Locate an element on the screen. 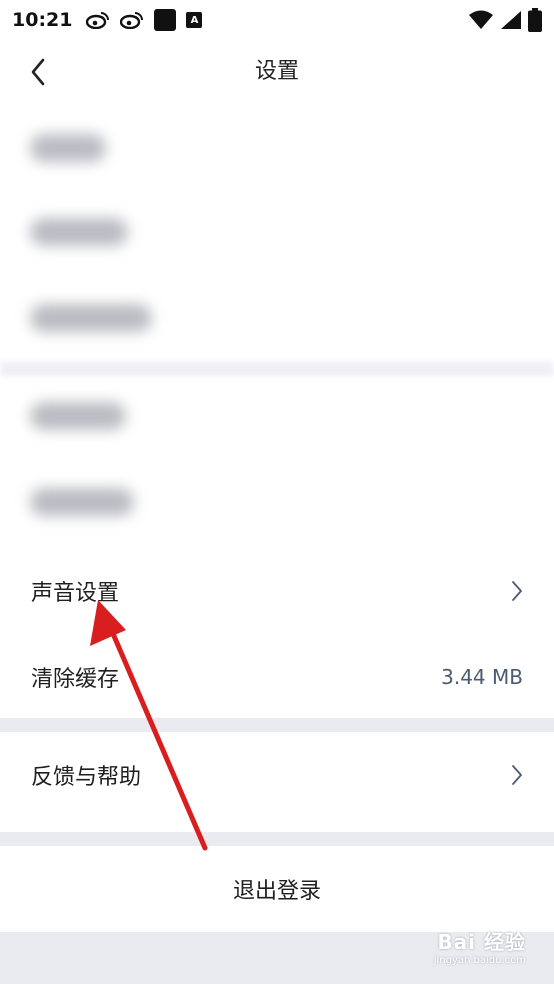 The height and width of the screenshot is (984, 554). page-title: 设置 is located at coordinates (276, 71).